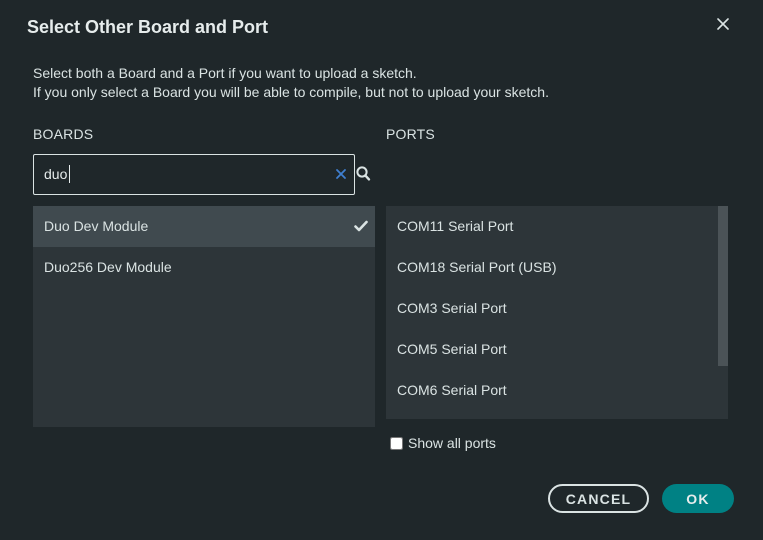 The image size is (763, 540). What do you see at coordinates (396, 443) in the screenshot?
I see `show-all-ports-checkbox` at bounding box center [396, 443].